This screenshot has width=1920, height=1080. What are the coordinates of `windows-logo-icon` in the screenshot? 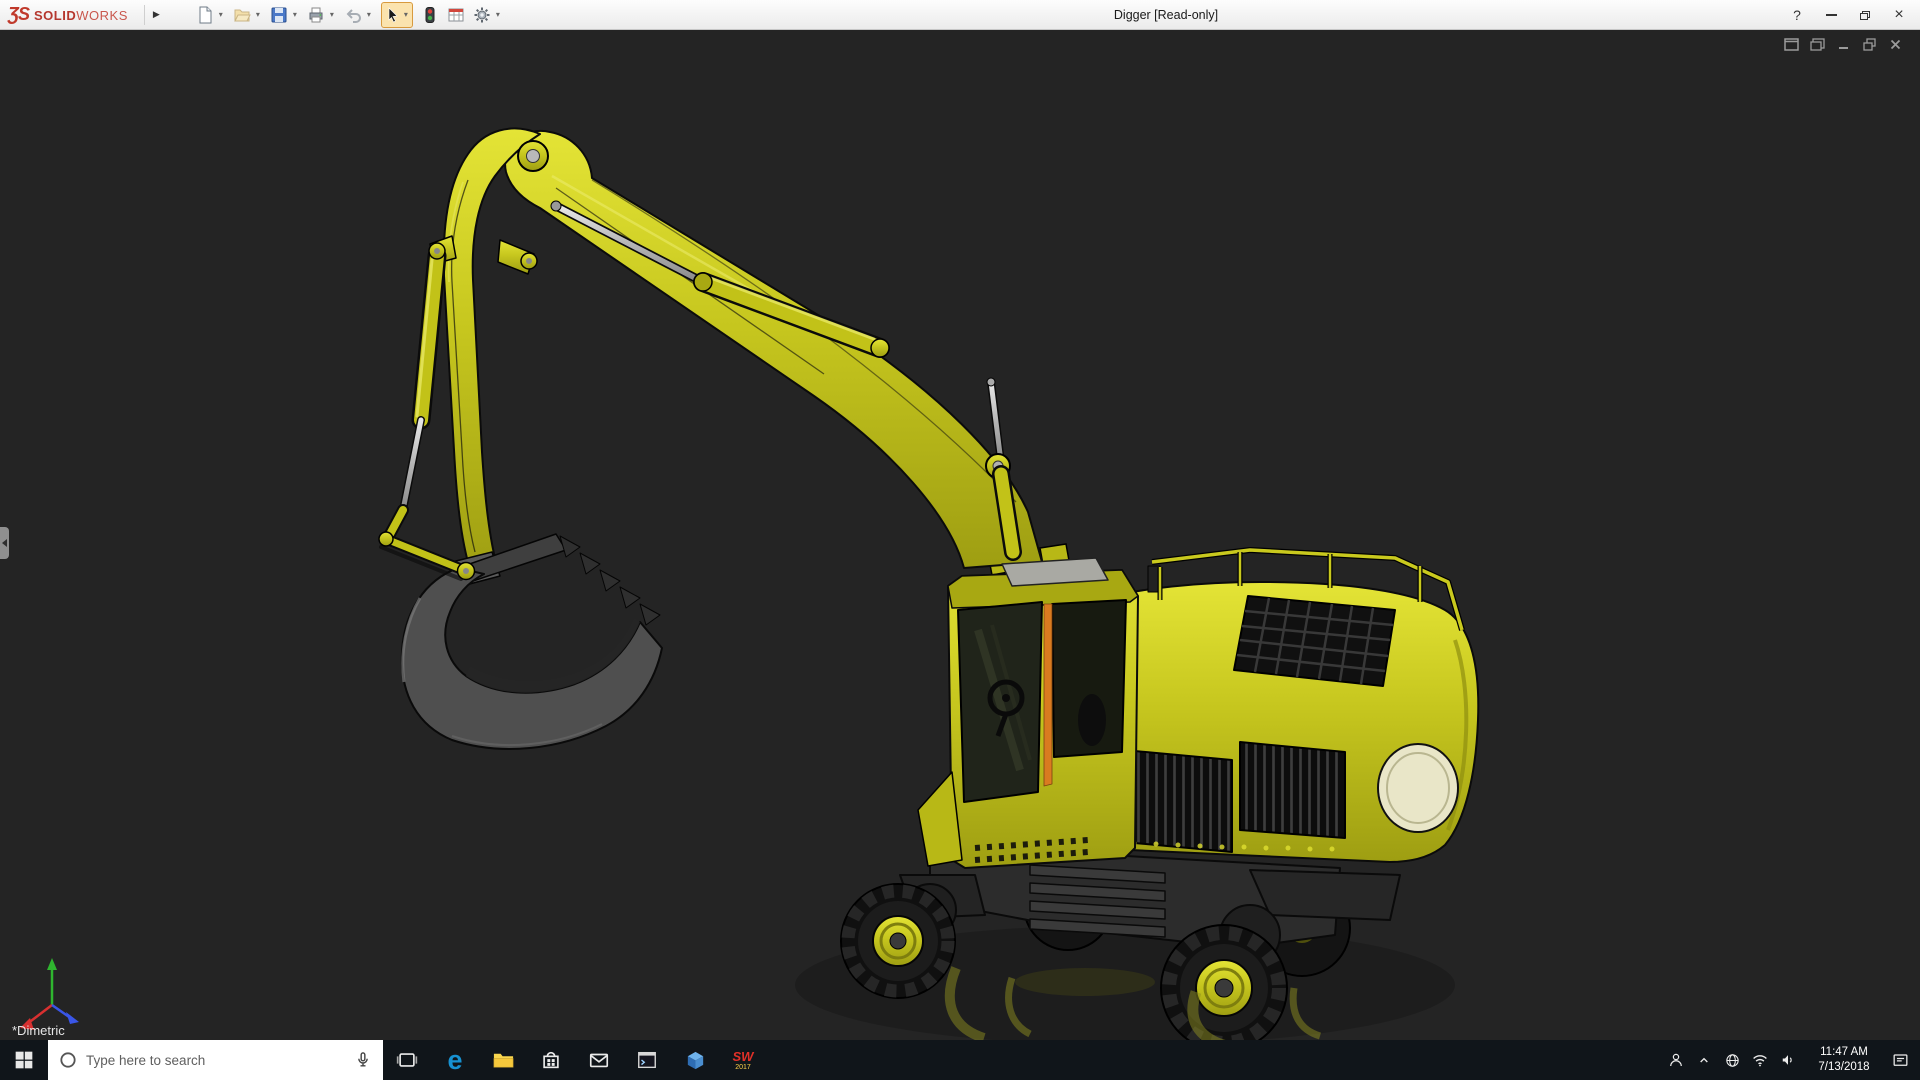 It's located at (24, 1060).